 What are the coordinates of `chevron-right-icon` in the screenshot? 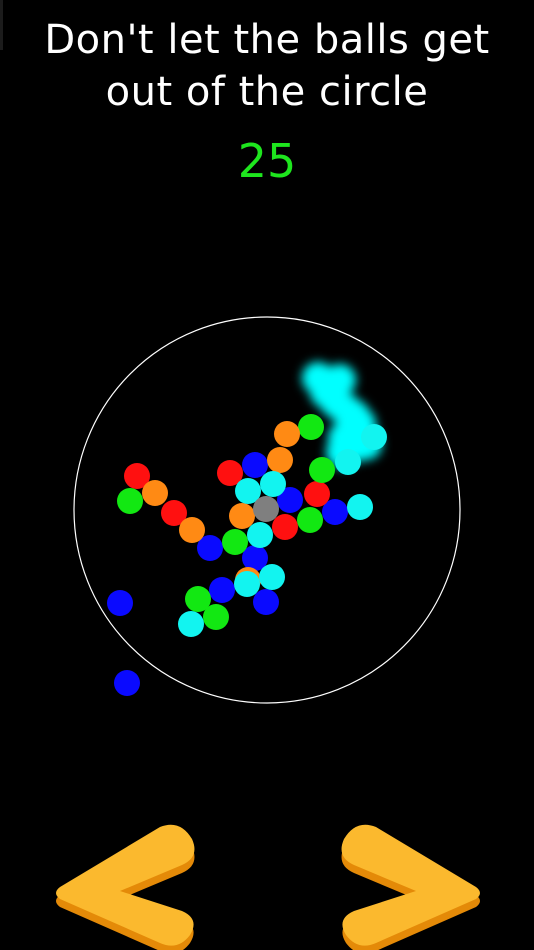 It's located at (410, 887).